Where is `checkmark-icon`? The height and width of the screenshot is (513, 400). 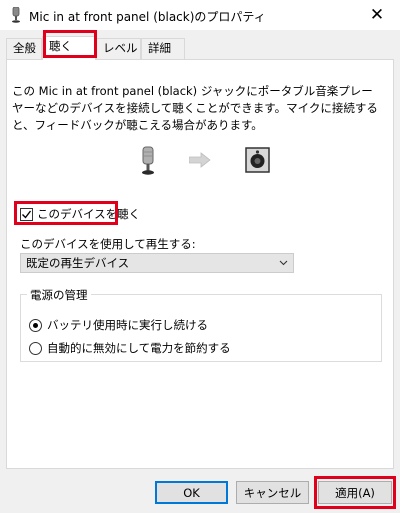 checkmark-icon is located at coordinates (27, 214).